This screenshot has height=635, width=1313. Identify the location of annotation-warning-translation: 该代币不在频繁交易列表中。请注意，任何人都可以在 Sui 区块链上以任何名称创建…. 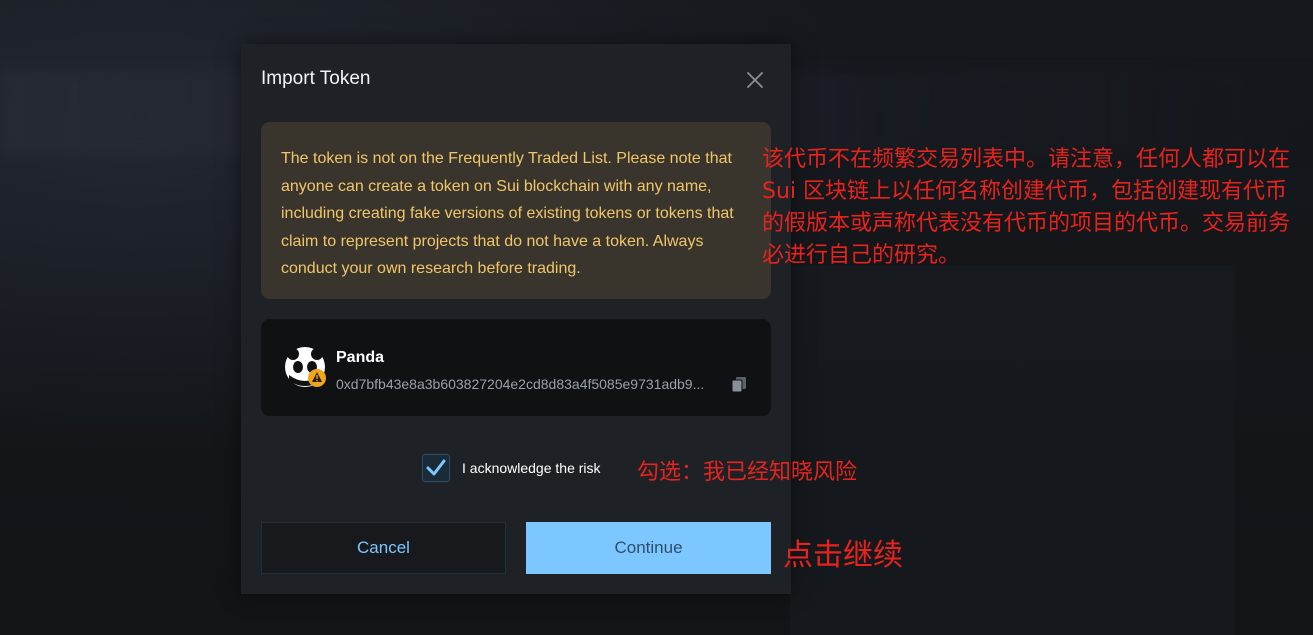
(1026, 207).